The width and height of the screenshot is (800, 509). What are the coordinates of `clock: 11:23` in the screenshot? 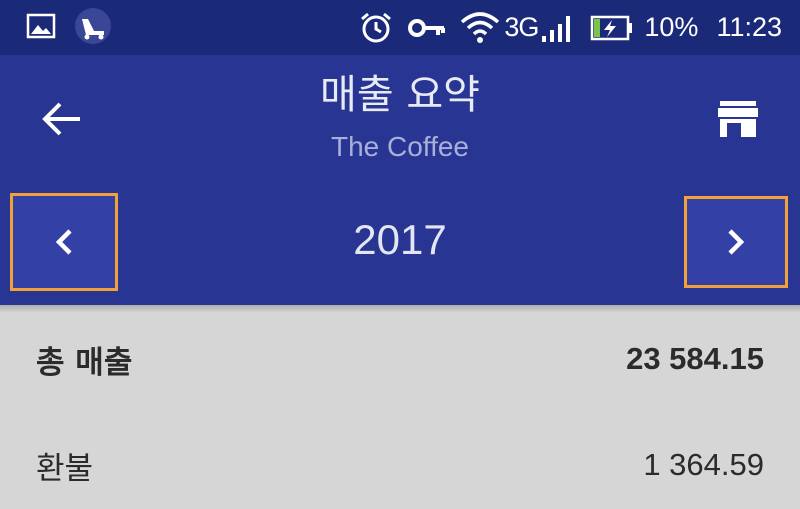 It's located at (749, 27).